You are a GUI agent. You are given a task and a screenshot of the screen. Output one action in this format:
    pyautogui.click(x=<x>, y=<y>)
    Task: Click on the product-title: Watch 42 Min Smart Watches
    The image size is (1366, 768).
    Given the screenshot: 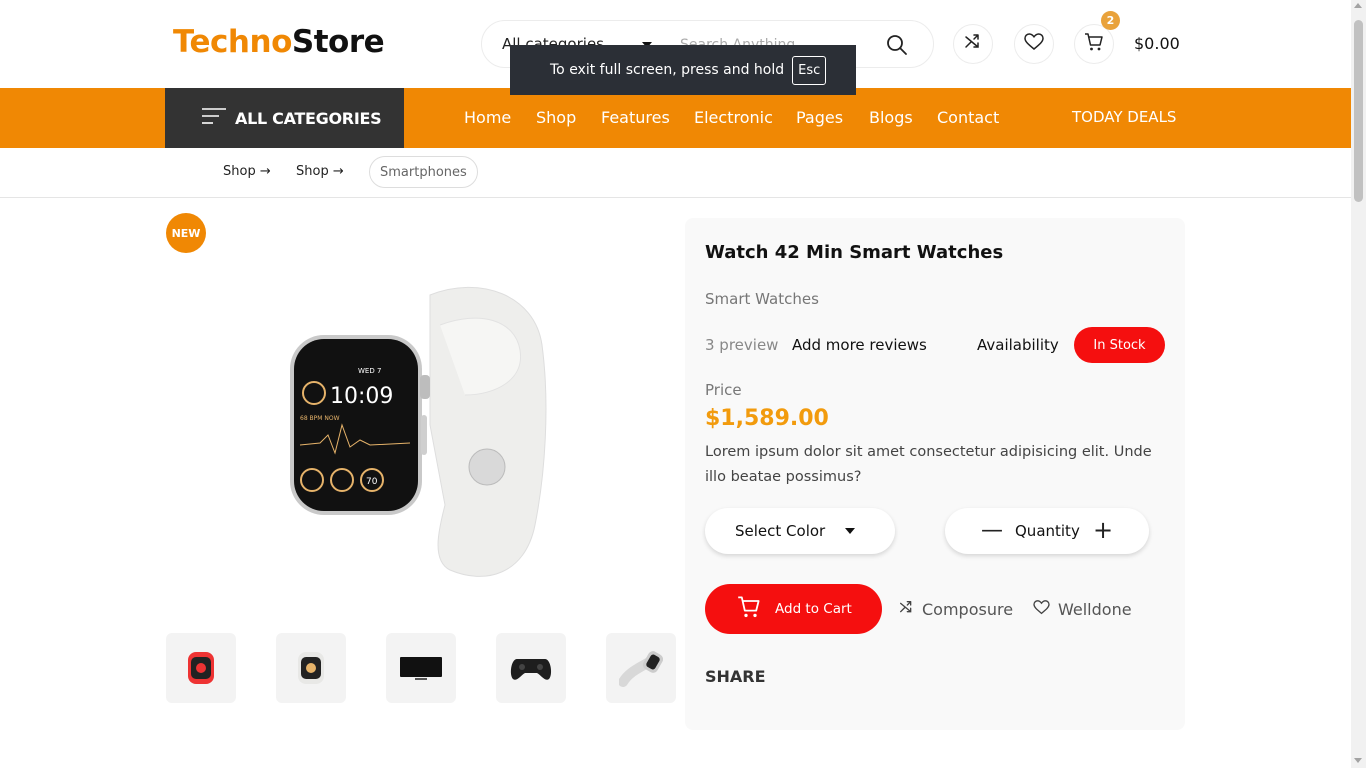 What is the action you would take?
    pyautogui.click(x=854, y=252)
    